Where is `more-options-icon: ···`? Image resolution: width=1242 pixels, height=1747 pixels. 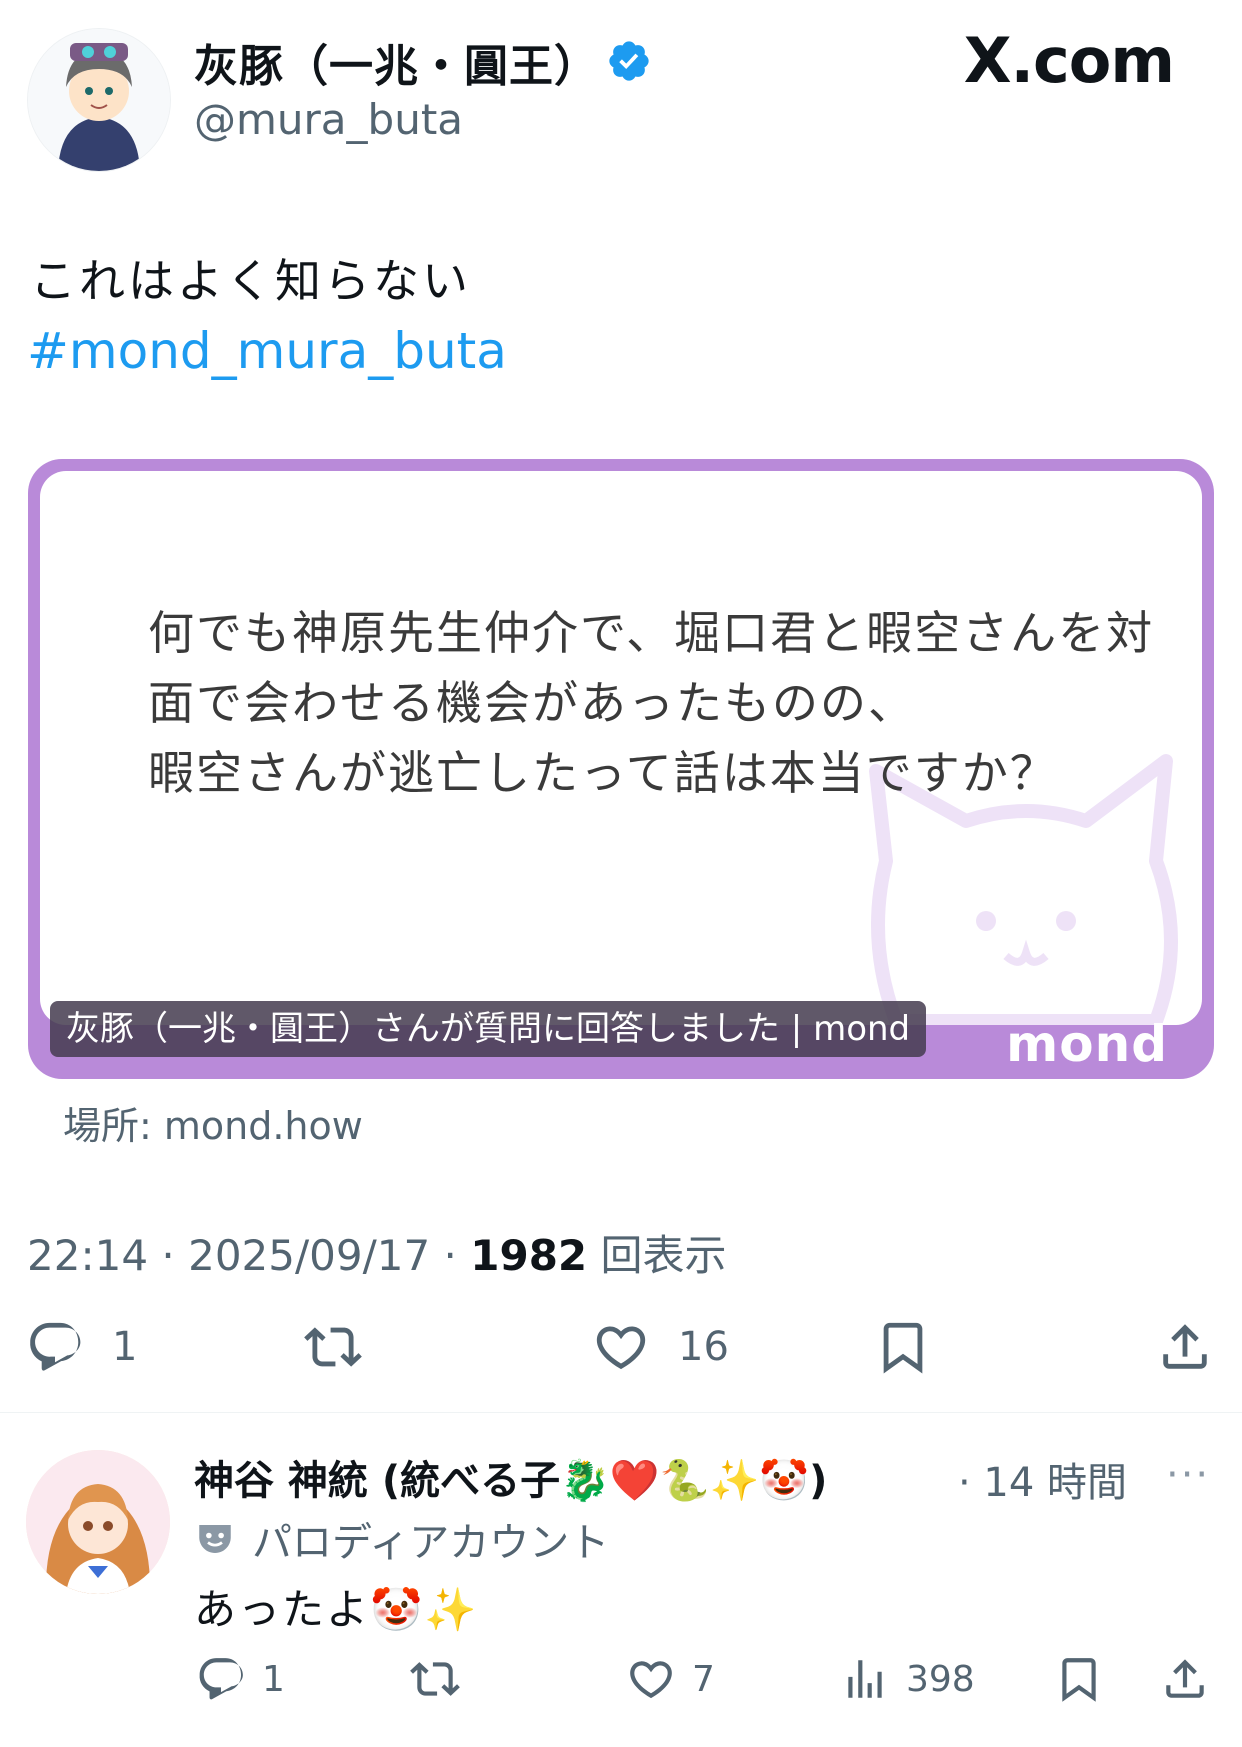 more-options-icon: ··· is located at coordinates (1188, 1475).